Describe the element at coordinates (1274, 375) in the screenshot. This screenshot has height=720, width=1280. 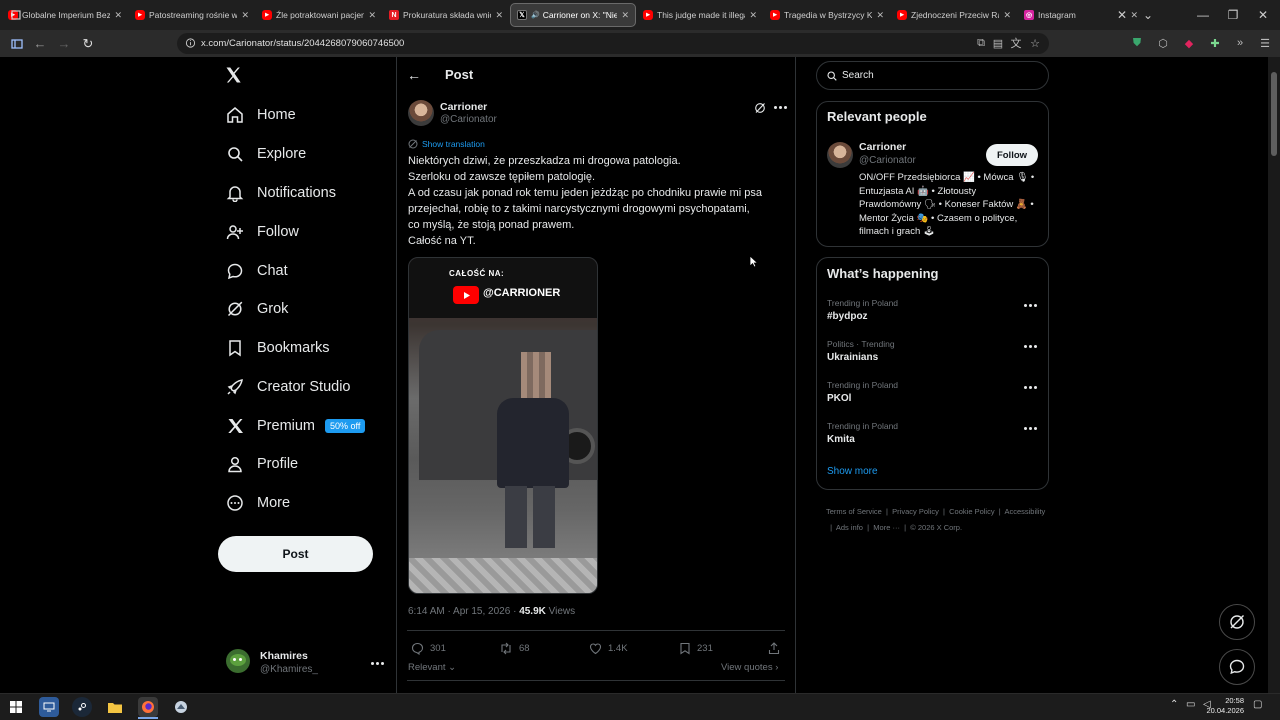
I see `page-scrollbar` at that location.